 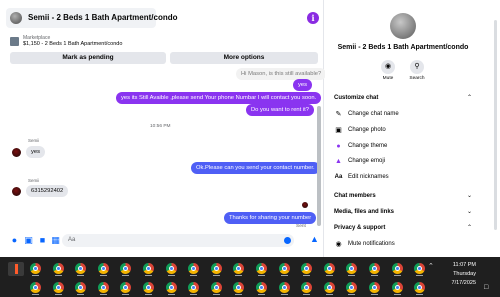 I want to click on image-icon: ▣, so click(x=28, y=240).